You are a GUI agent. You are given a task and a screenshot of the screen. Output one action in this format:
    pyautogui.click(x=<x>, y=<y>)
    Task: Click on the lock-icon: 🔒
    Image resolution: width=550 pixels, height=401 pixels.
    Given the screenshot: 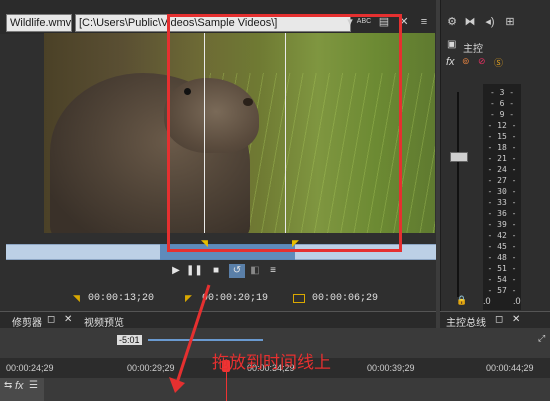 What is the action you would take?
    pyautogui.click(x=461, y=300)
    